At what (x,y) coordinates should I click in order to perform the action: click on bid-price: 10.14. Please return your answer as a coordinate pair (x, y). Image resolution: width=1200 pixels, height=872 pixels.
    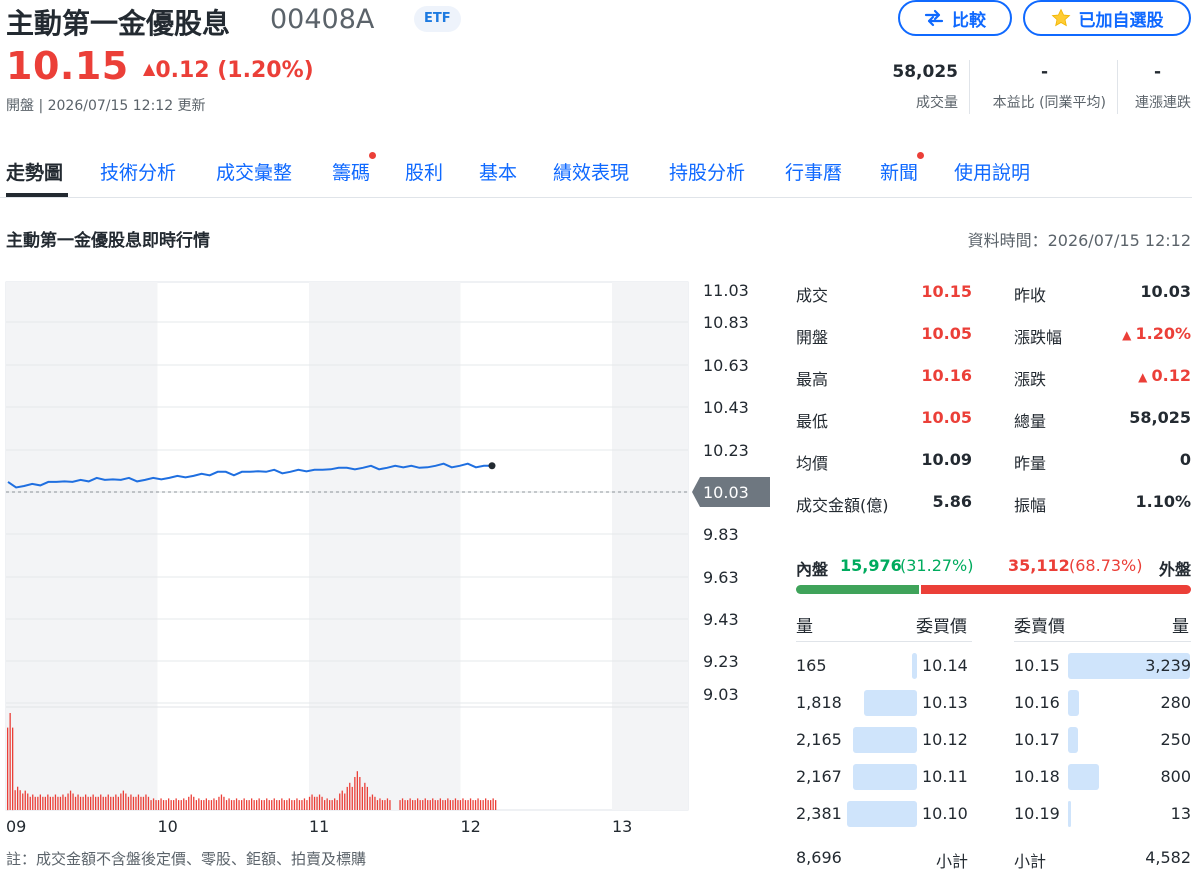
    Looking at the image, I should click on (945, 665).